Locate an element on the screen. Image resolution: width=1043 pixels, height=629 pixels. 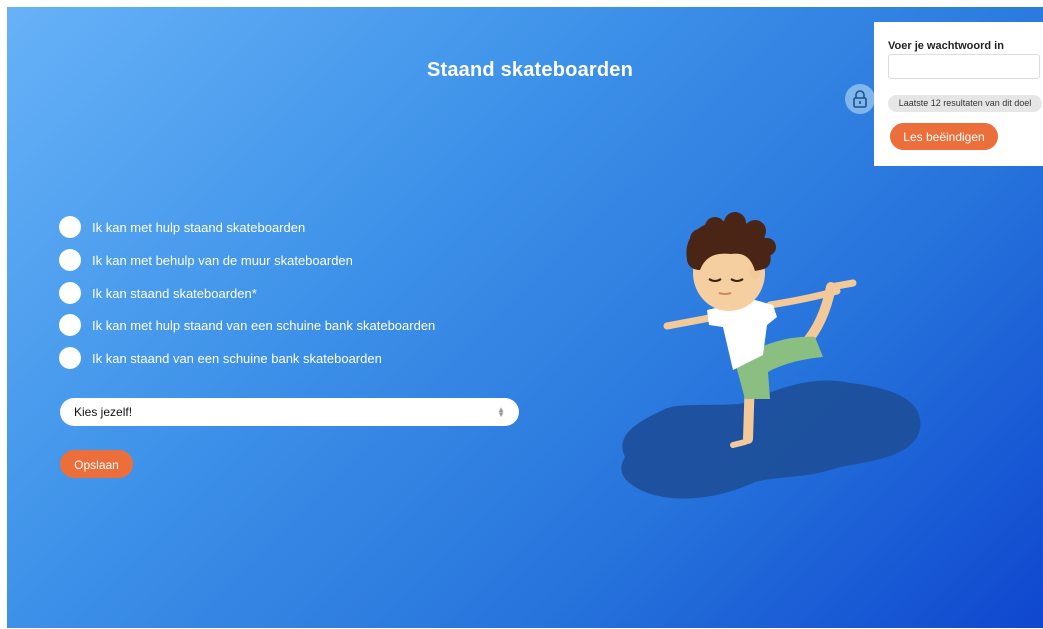
lock-icon is located at coordinates (860, 99).